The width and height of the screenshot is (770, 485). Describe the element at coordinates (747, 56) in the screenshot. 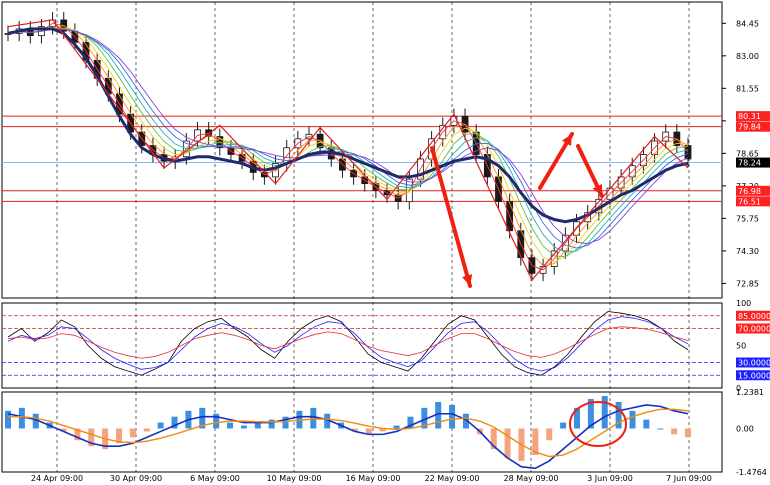

I see `price-y-tick-label: 83.00` at that location.